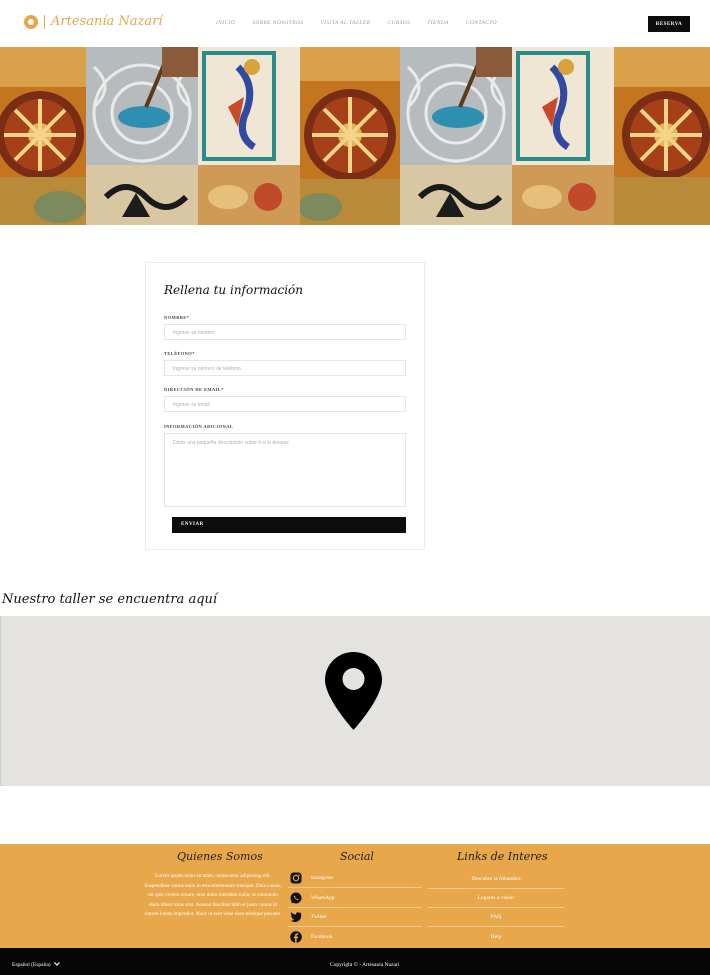  What do you see at coordinates (355, 937) in the screenshot?
I see `social-link-facebook: Facebook` at bounding box center [355, 937].